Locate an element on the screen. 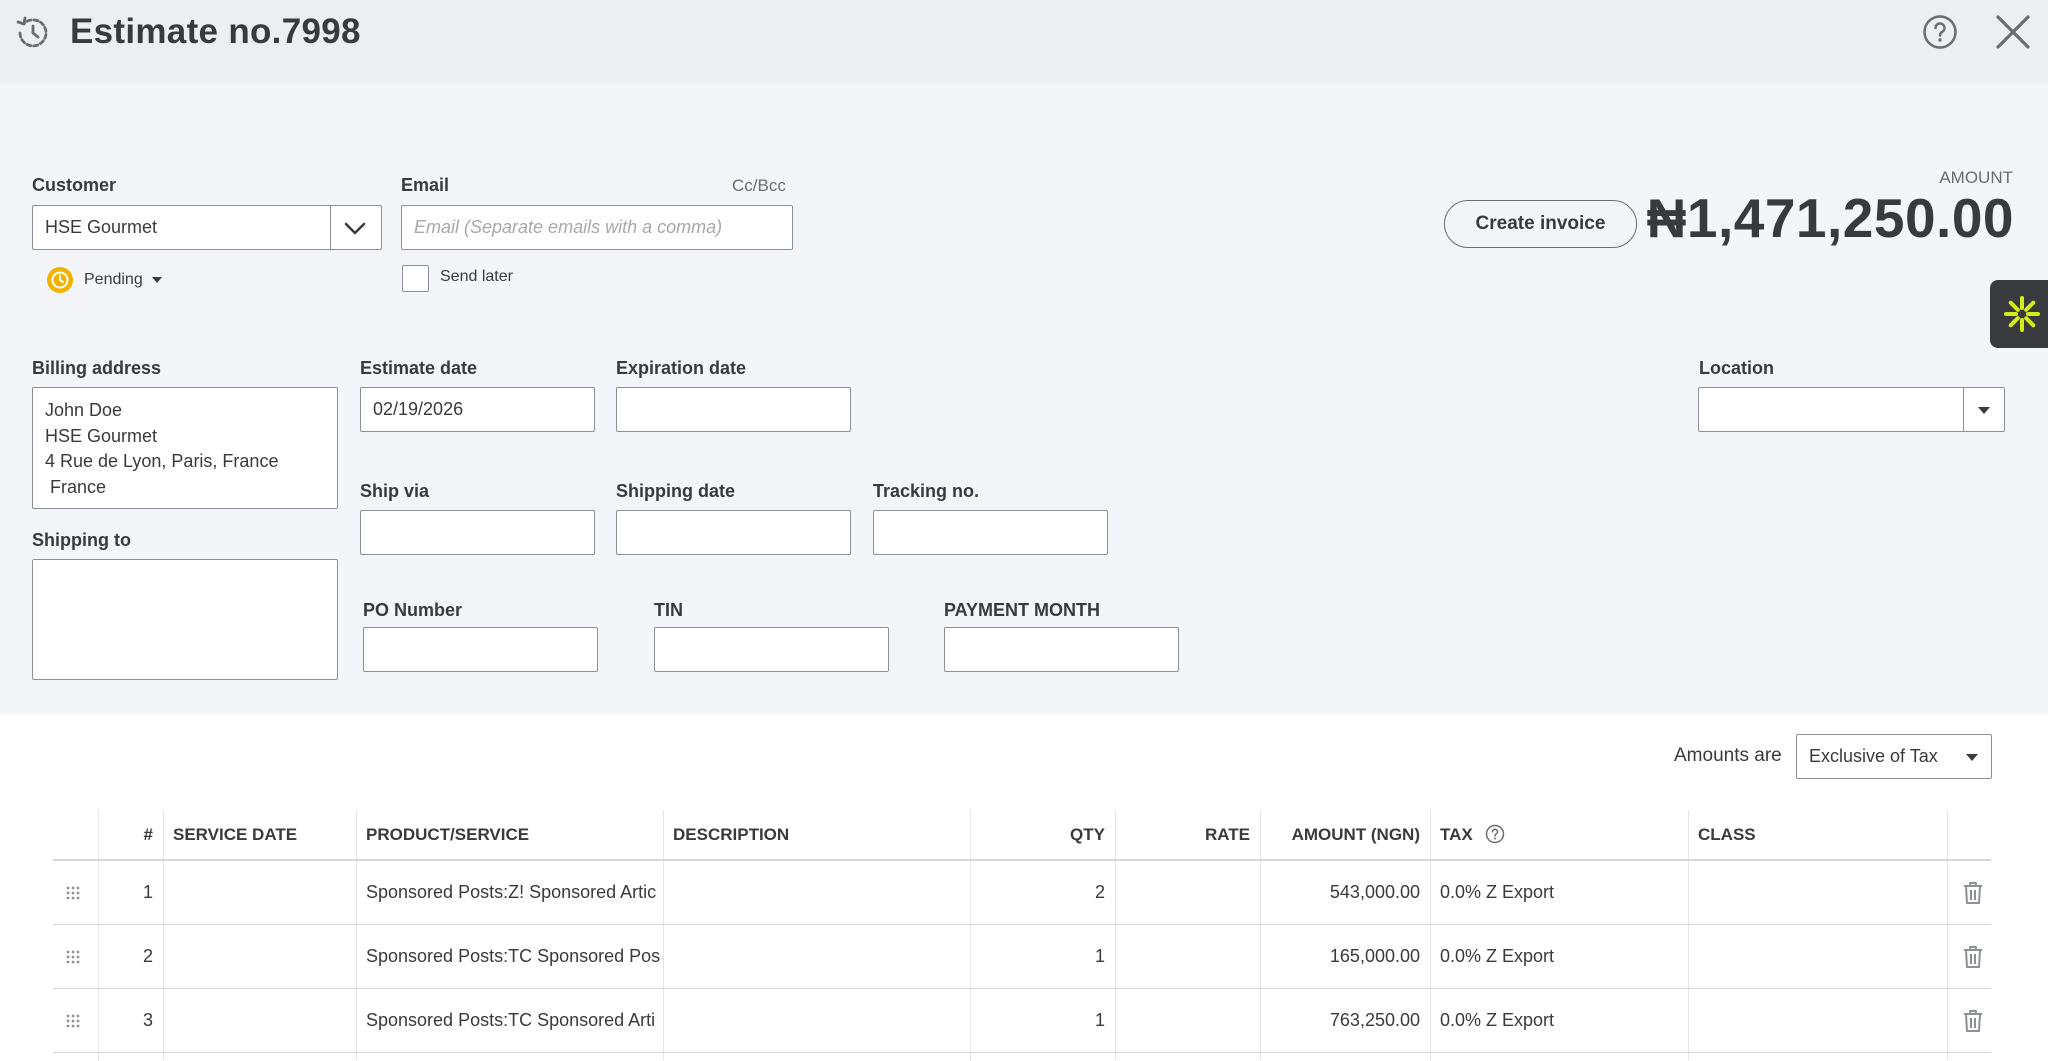 The height and width of the screenshot is (1061, 2048). col-header-qty: QTY is located at coordinates (1042, 834).